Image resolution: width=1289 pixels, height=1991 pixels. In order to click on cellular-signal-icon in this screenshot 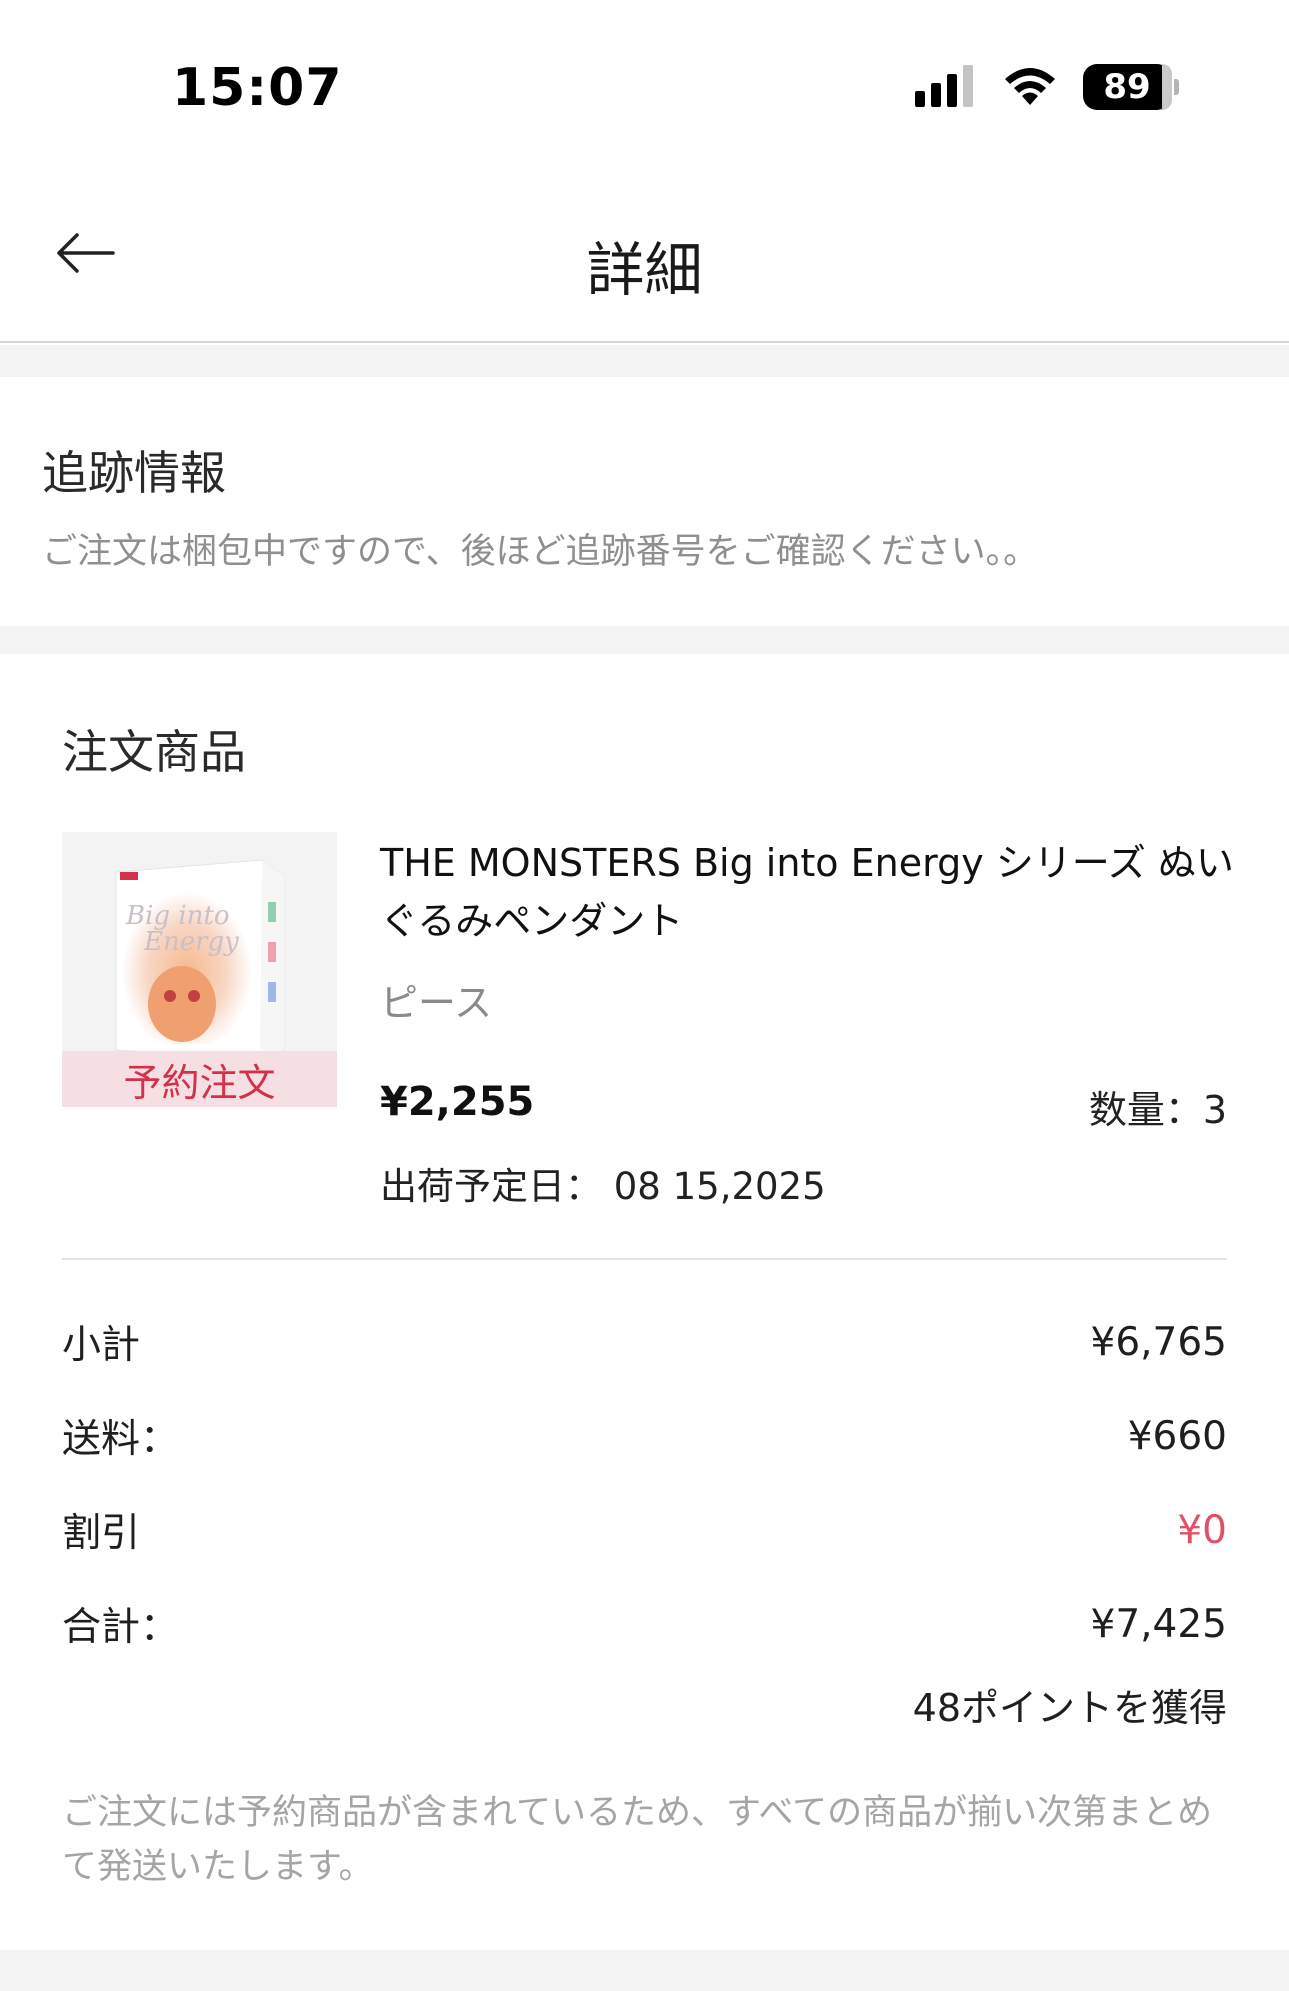, I will do `click(946, 87)`.